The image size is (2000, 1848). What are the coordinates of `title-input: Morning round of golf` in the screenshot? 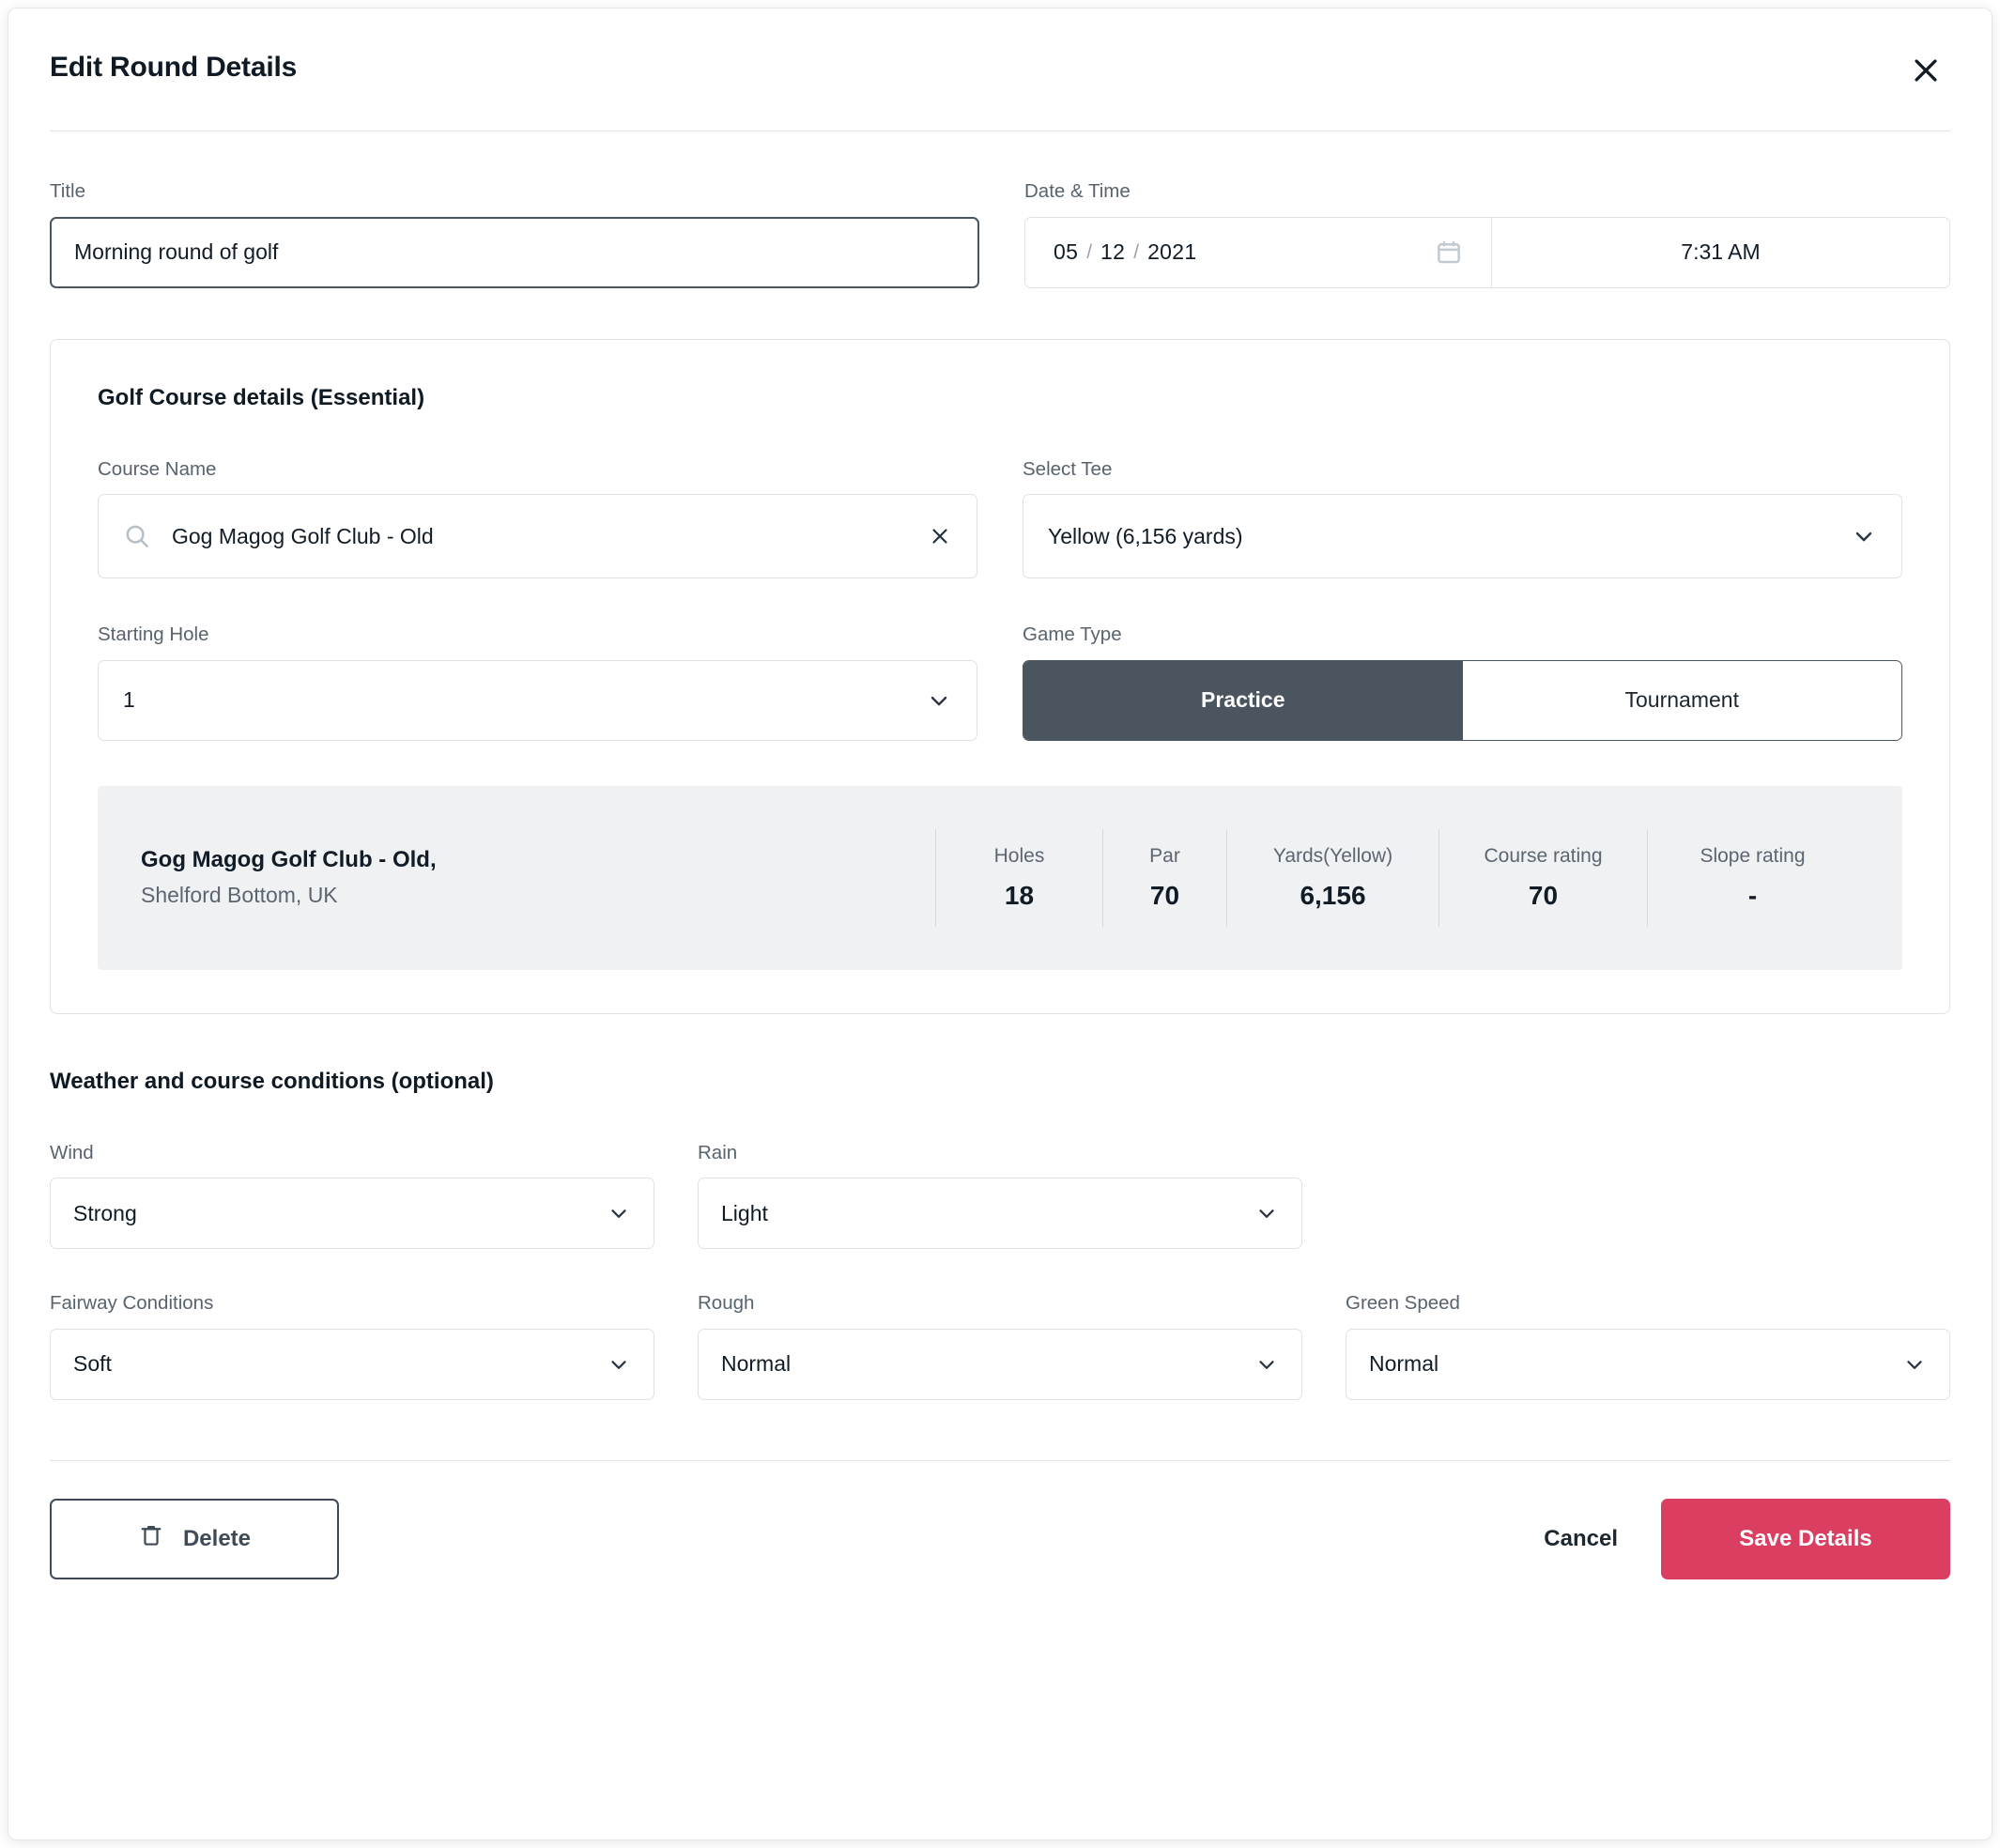 It's located at (514, 252).